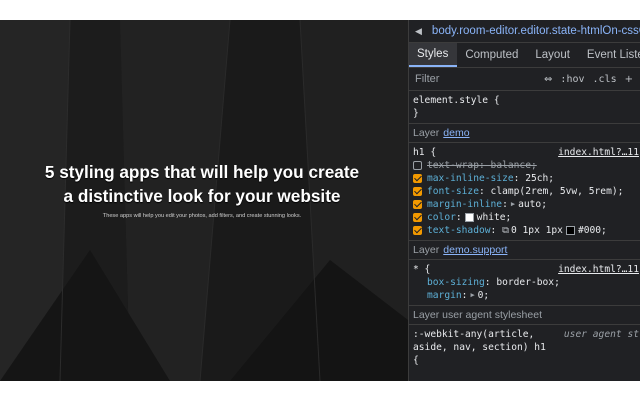  I want to click on ua-selector-line1: :-webkit-any(article,, so click(473, 334).